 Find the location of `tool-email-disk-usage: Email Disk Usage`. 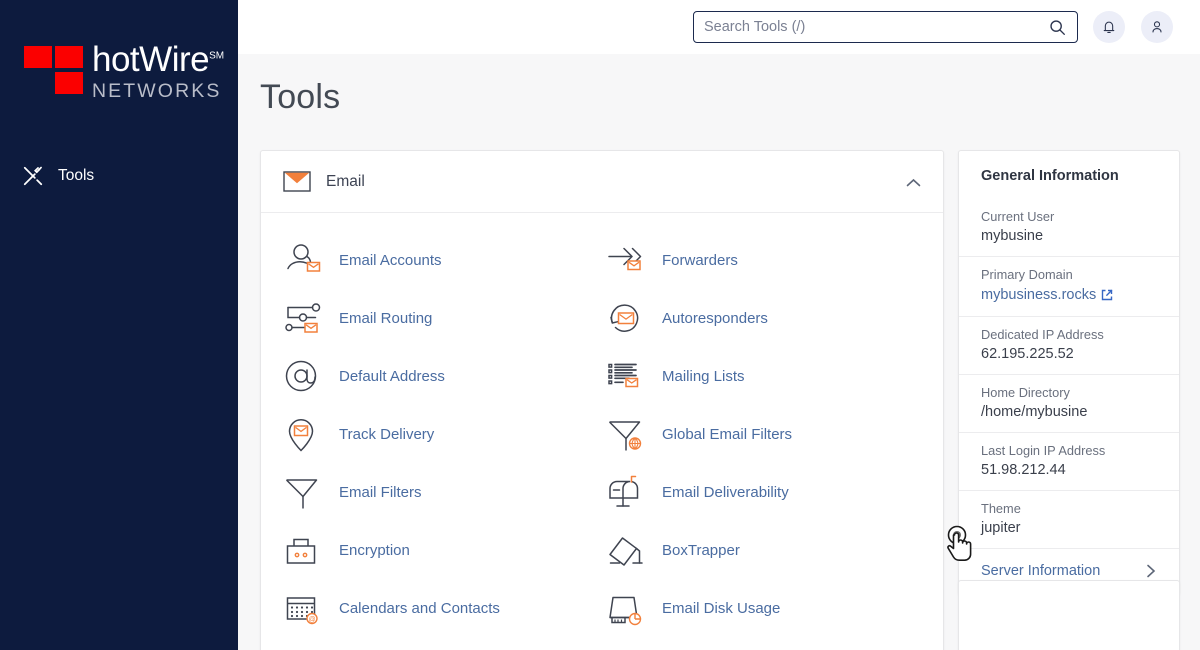

tool-email-disk-usage: Email Disk Usage is located at coordinates (763, 608).